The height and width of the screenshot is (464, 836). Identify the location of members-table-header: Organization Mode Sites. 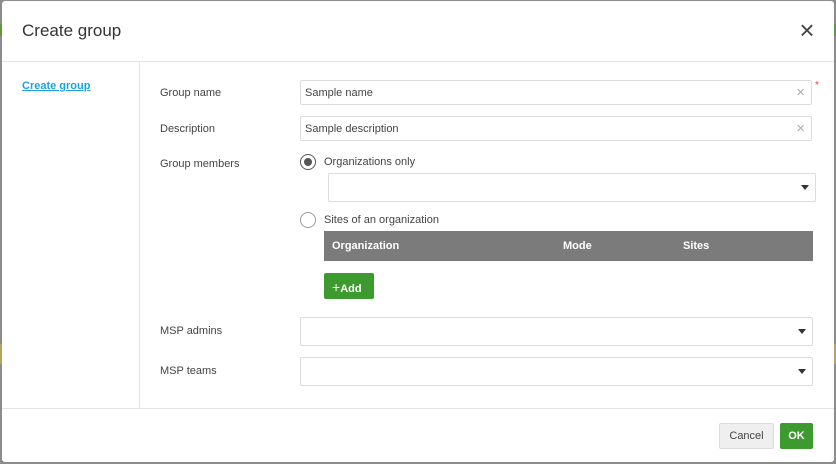
(568, 246).